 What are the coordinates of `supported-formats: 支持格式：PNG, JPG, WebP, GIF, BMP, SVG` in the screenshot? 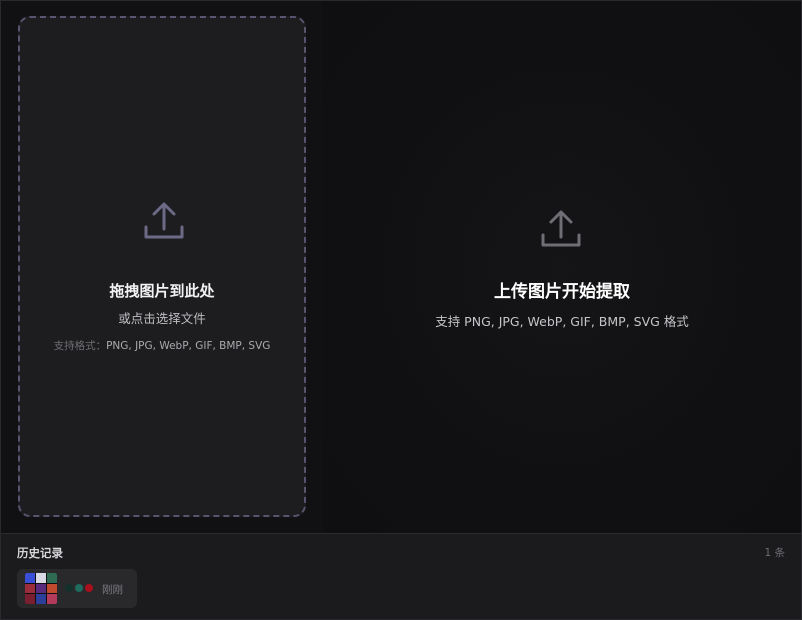 It's located at (162, 345).